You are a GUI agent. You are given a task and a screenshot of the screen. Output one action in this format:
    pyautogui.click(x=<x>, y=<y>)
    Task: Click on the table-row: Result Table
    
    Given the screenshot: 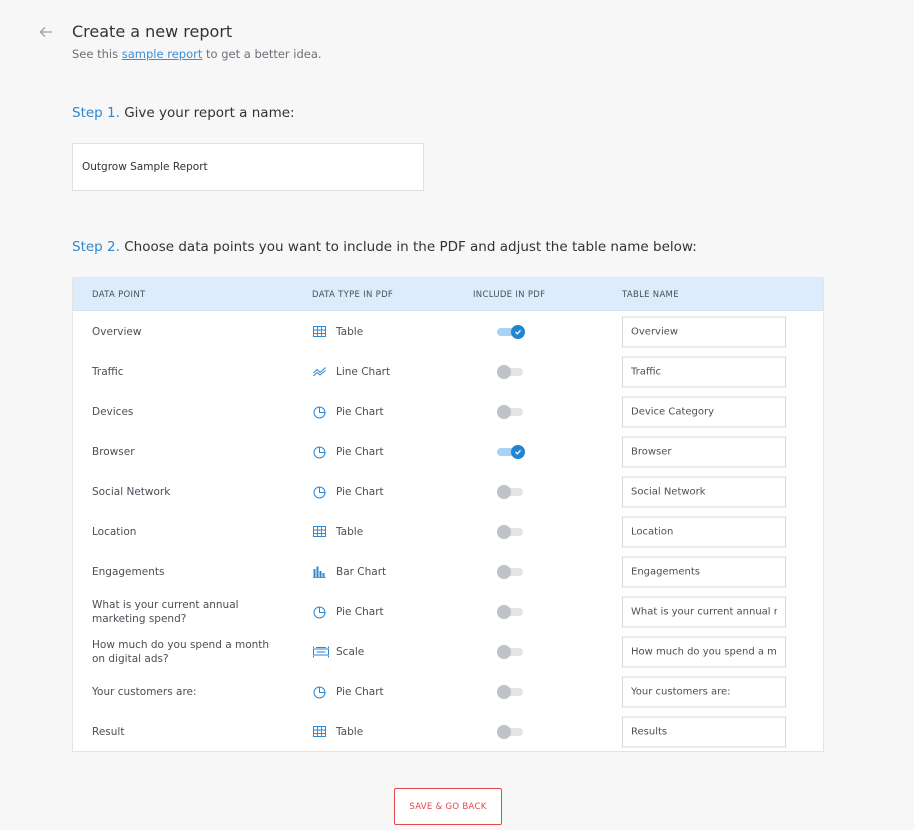 What is the action you would take?
    pyautogui.click(x=448, y=732)
    